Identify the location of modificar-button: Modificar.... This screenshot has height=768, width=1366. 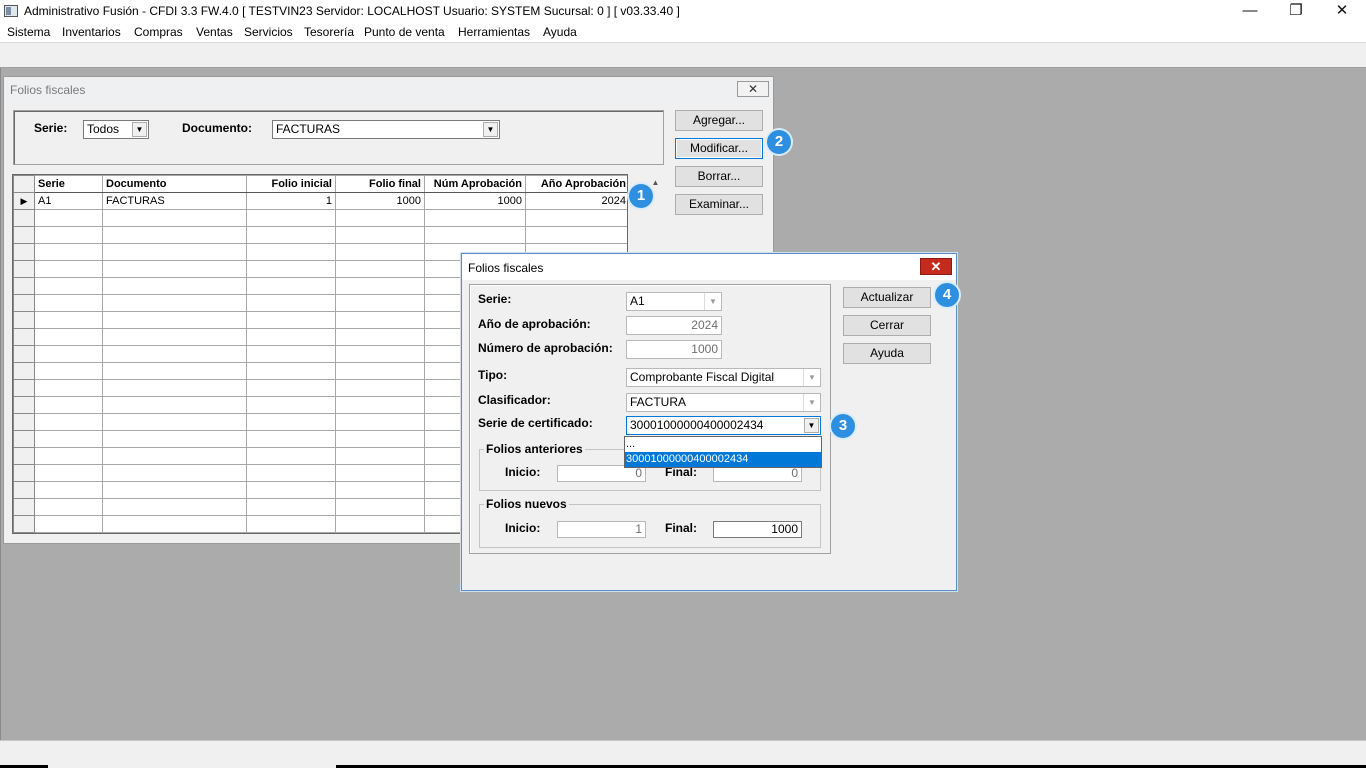
(719, 148).